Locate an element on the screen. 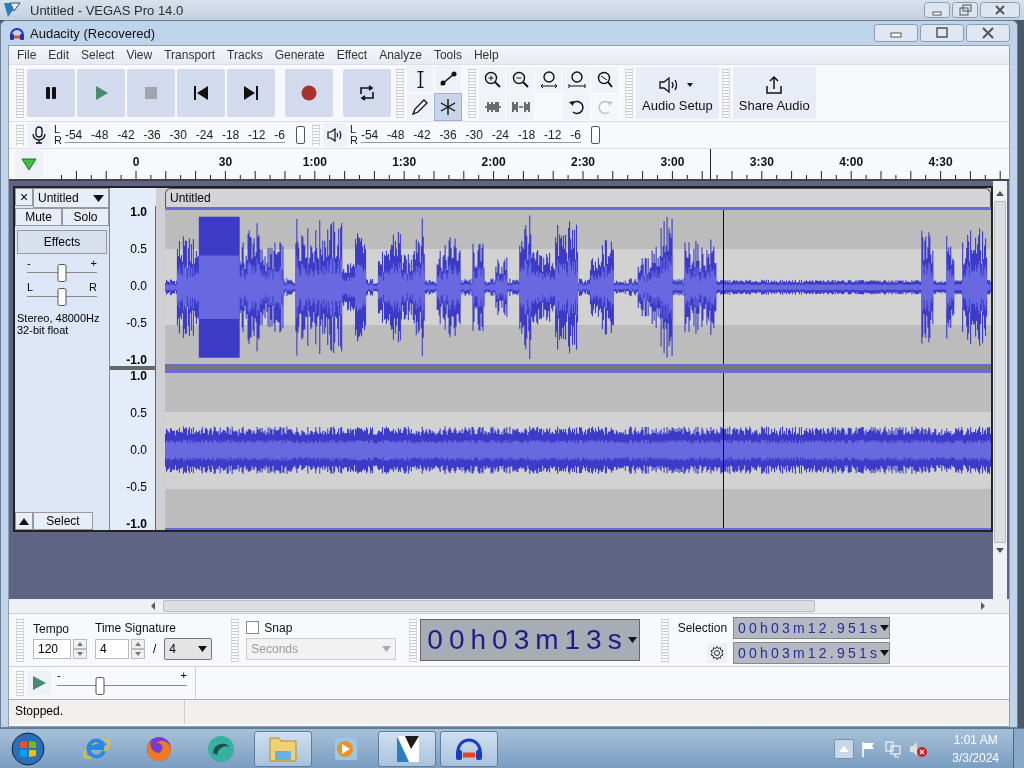 Image resolution: width=1024 pixels, height=768 pixels. close-track-button: × is located at coordinates (24, 197).